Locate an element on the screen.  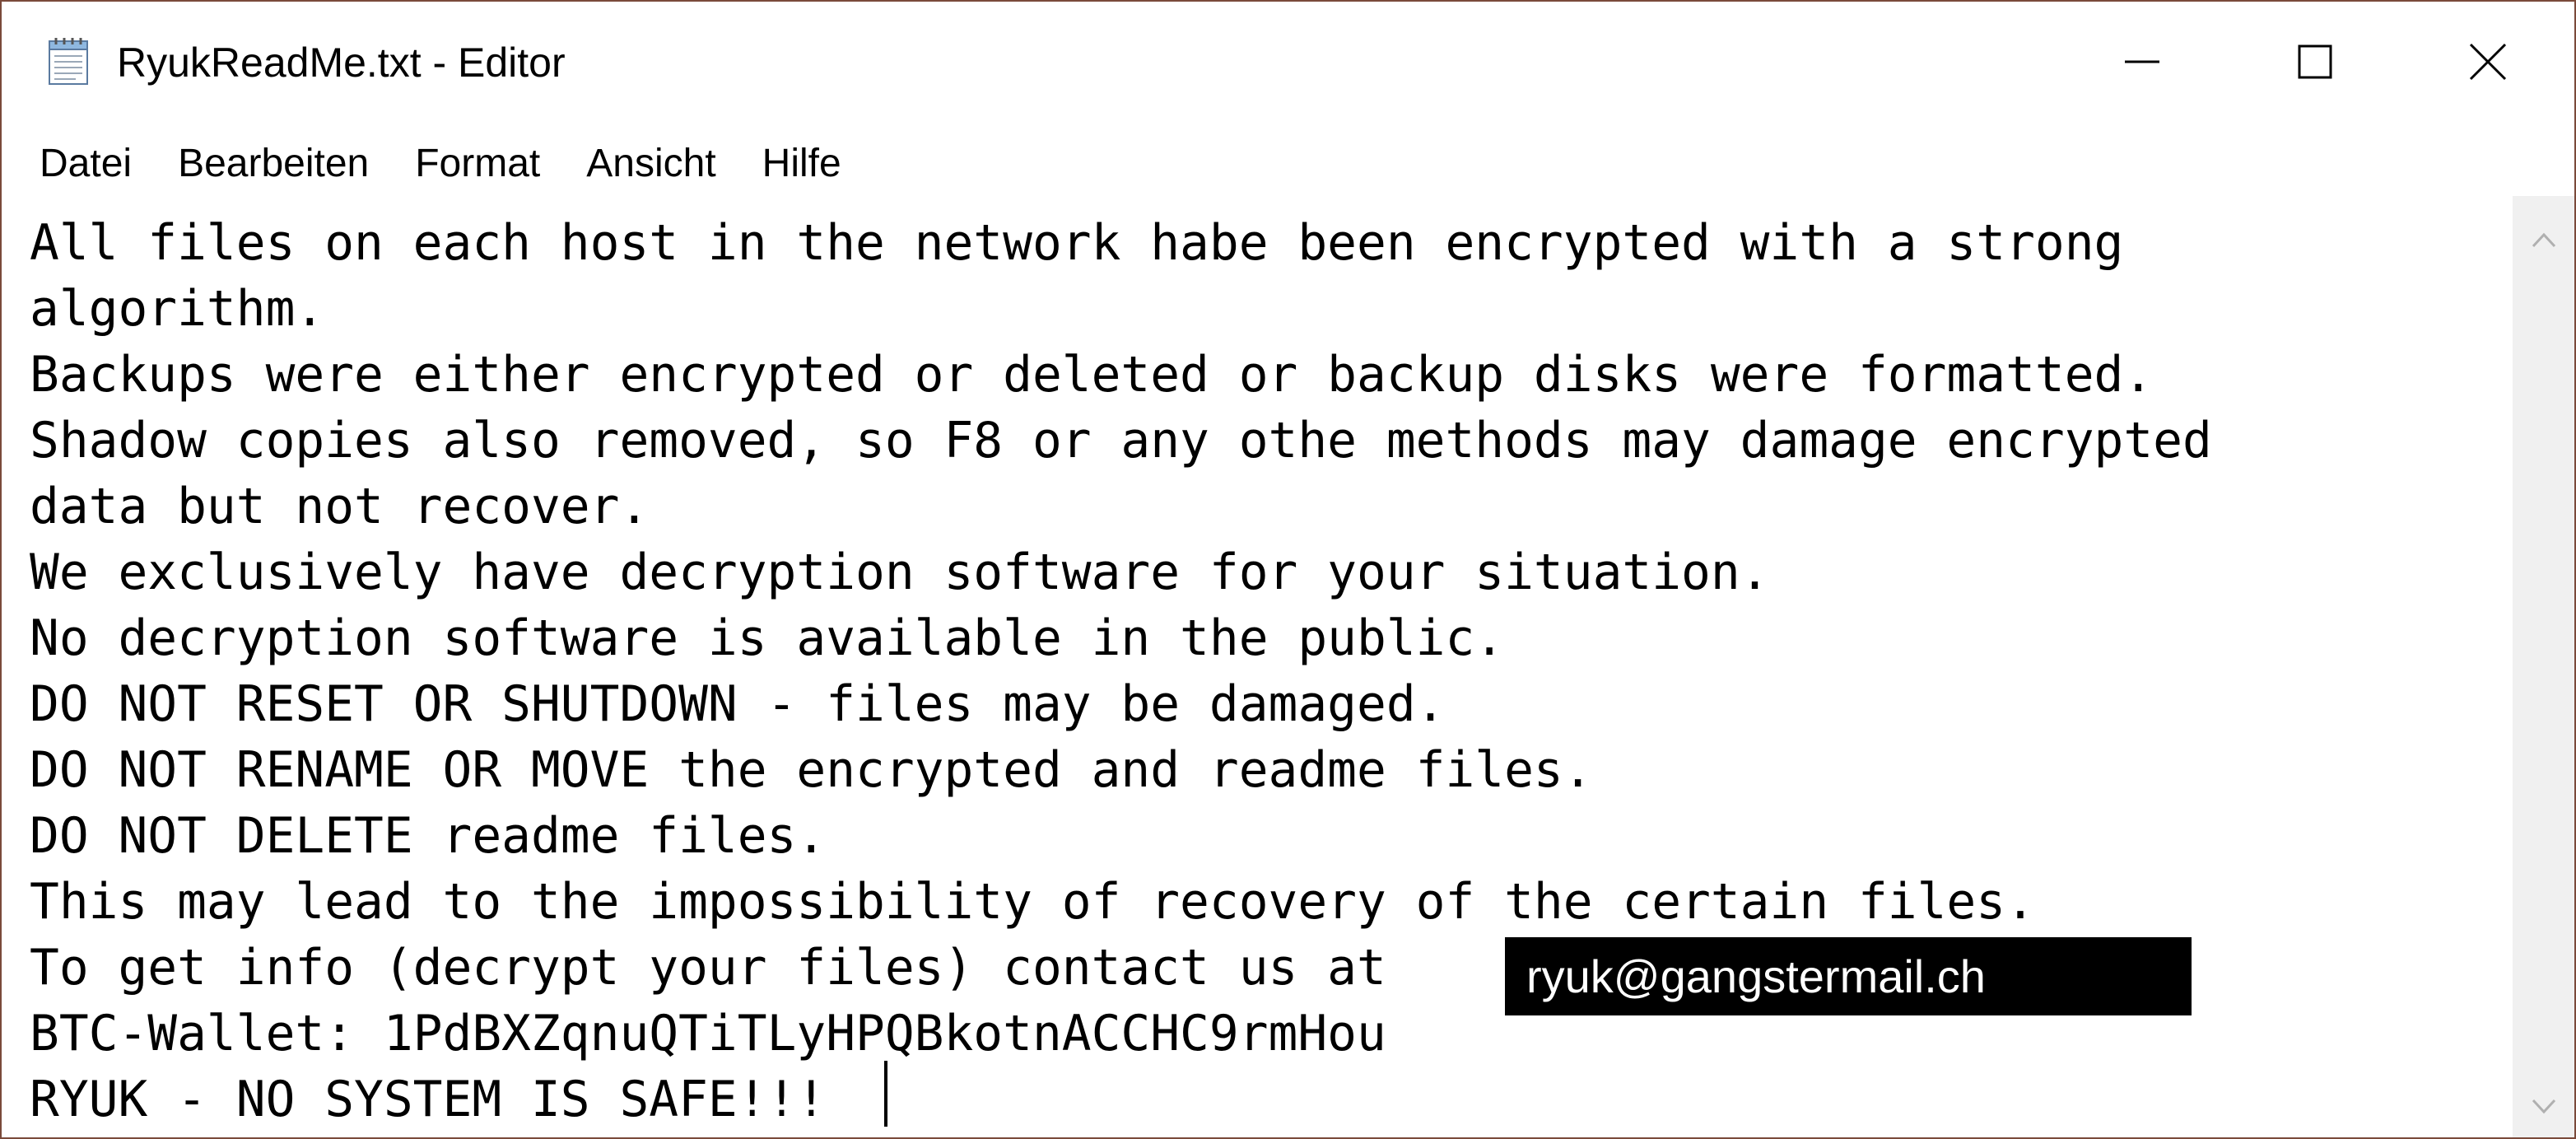
scroll-up-button is located at coordinates (2543, 241).